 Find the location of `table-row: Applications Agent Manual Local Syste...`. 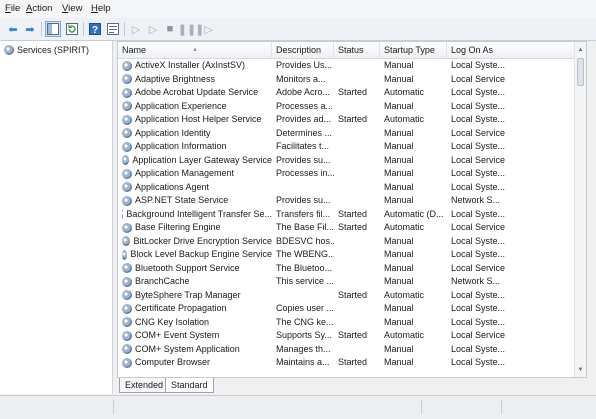

table-row: Applications Agent Manual Local Syste... is located at coordinates (347, 188).